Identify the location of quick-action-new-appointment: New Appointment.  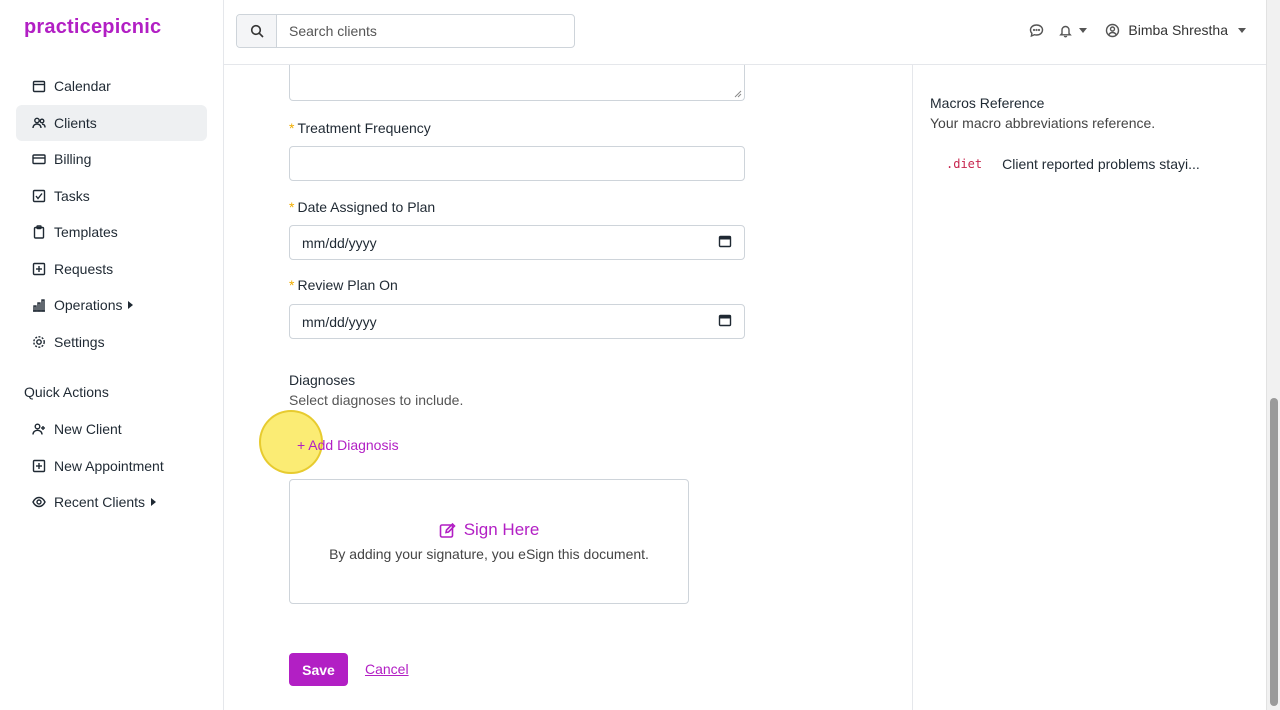
(111, 466).